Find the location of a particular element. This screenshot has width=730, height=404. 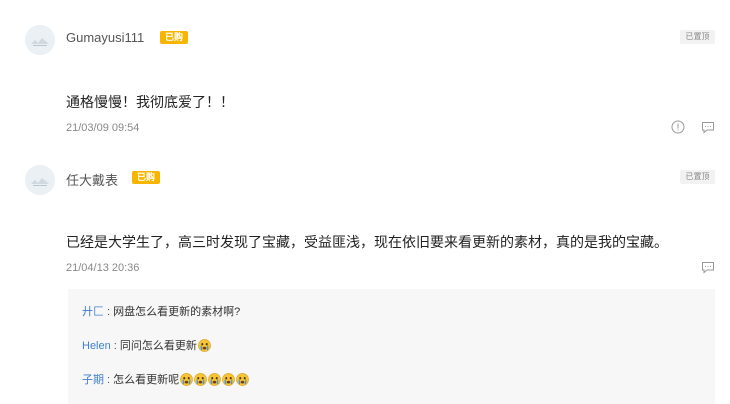

comment-text: 通格慢慢！我彻底爱了！！ is located at coordinates (150, 102).